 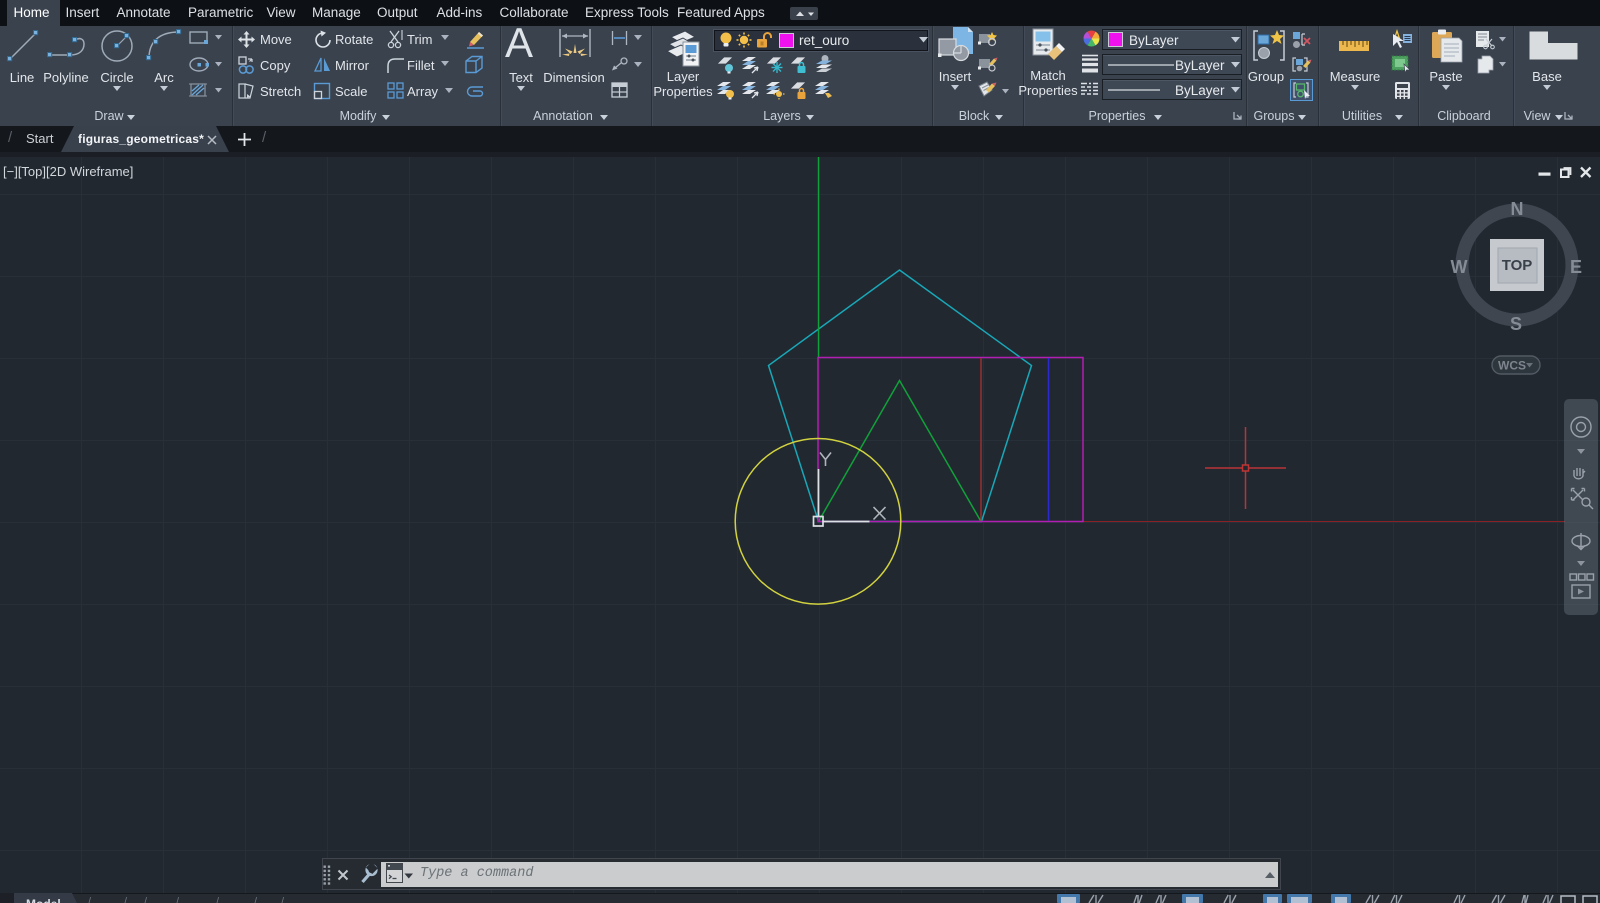 What do you see at coordinates (1512, 366) in the screenshot?
I see `svg-text: WCS` at bounding box center [1512, 366].